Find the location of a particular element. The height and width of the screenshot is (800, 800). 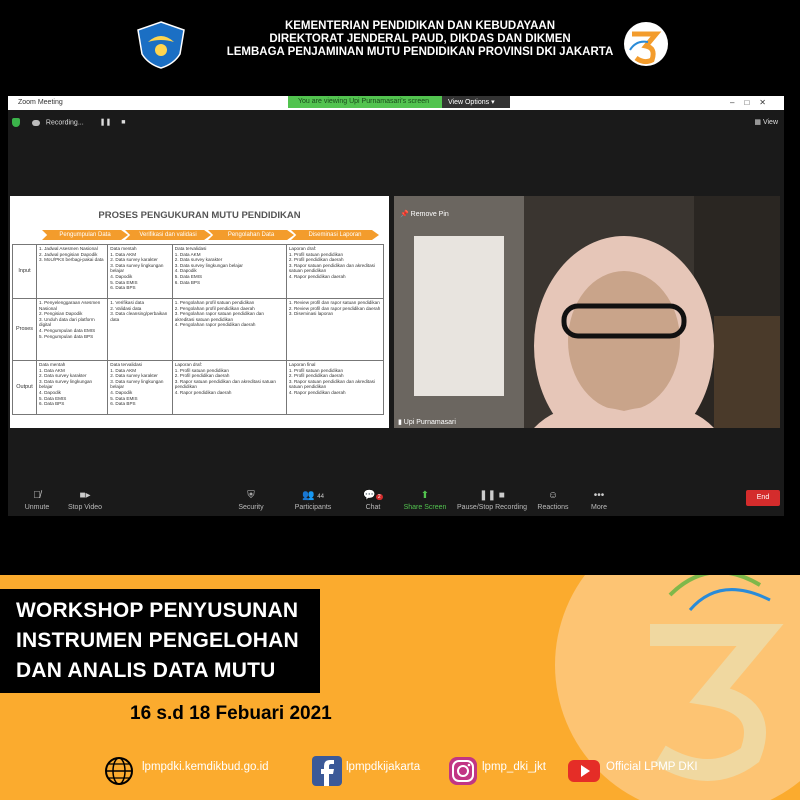

participant-name-tag: ▮ Upi Purnamasari is located at coordinates (427, 422).